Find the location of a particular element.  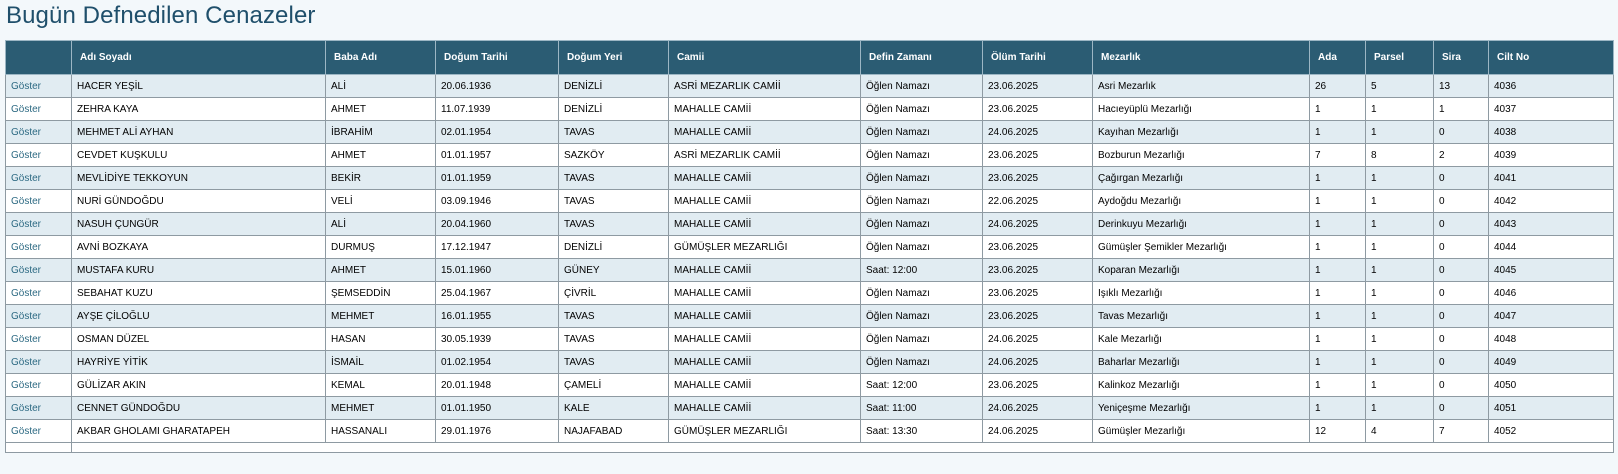

cell-cemetery: Çağırgan Mezarlığı is located at coordinates (1201, 178).